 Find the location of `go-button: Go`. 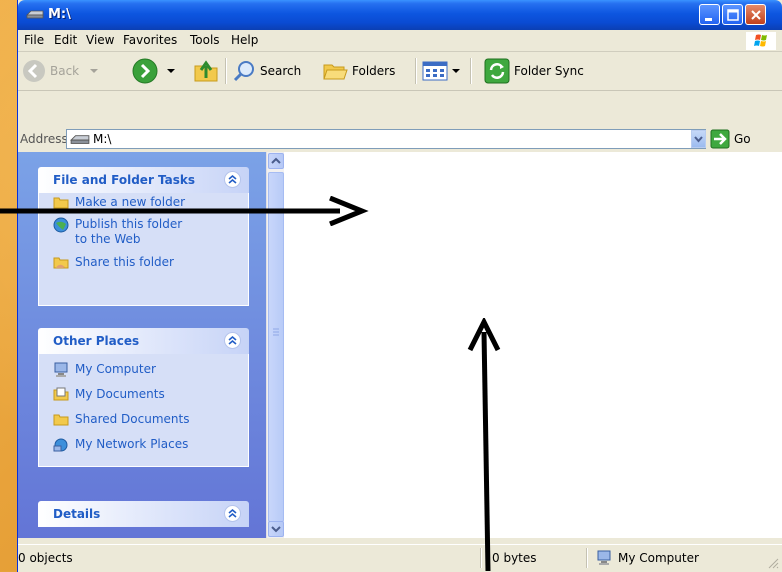

go-button: Go is located at coordinates (730, 139).